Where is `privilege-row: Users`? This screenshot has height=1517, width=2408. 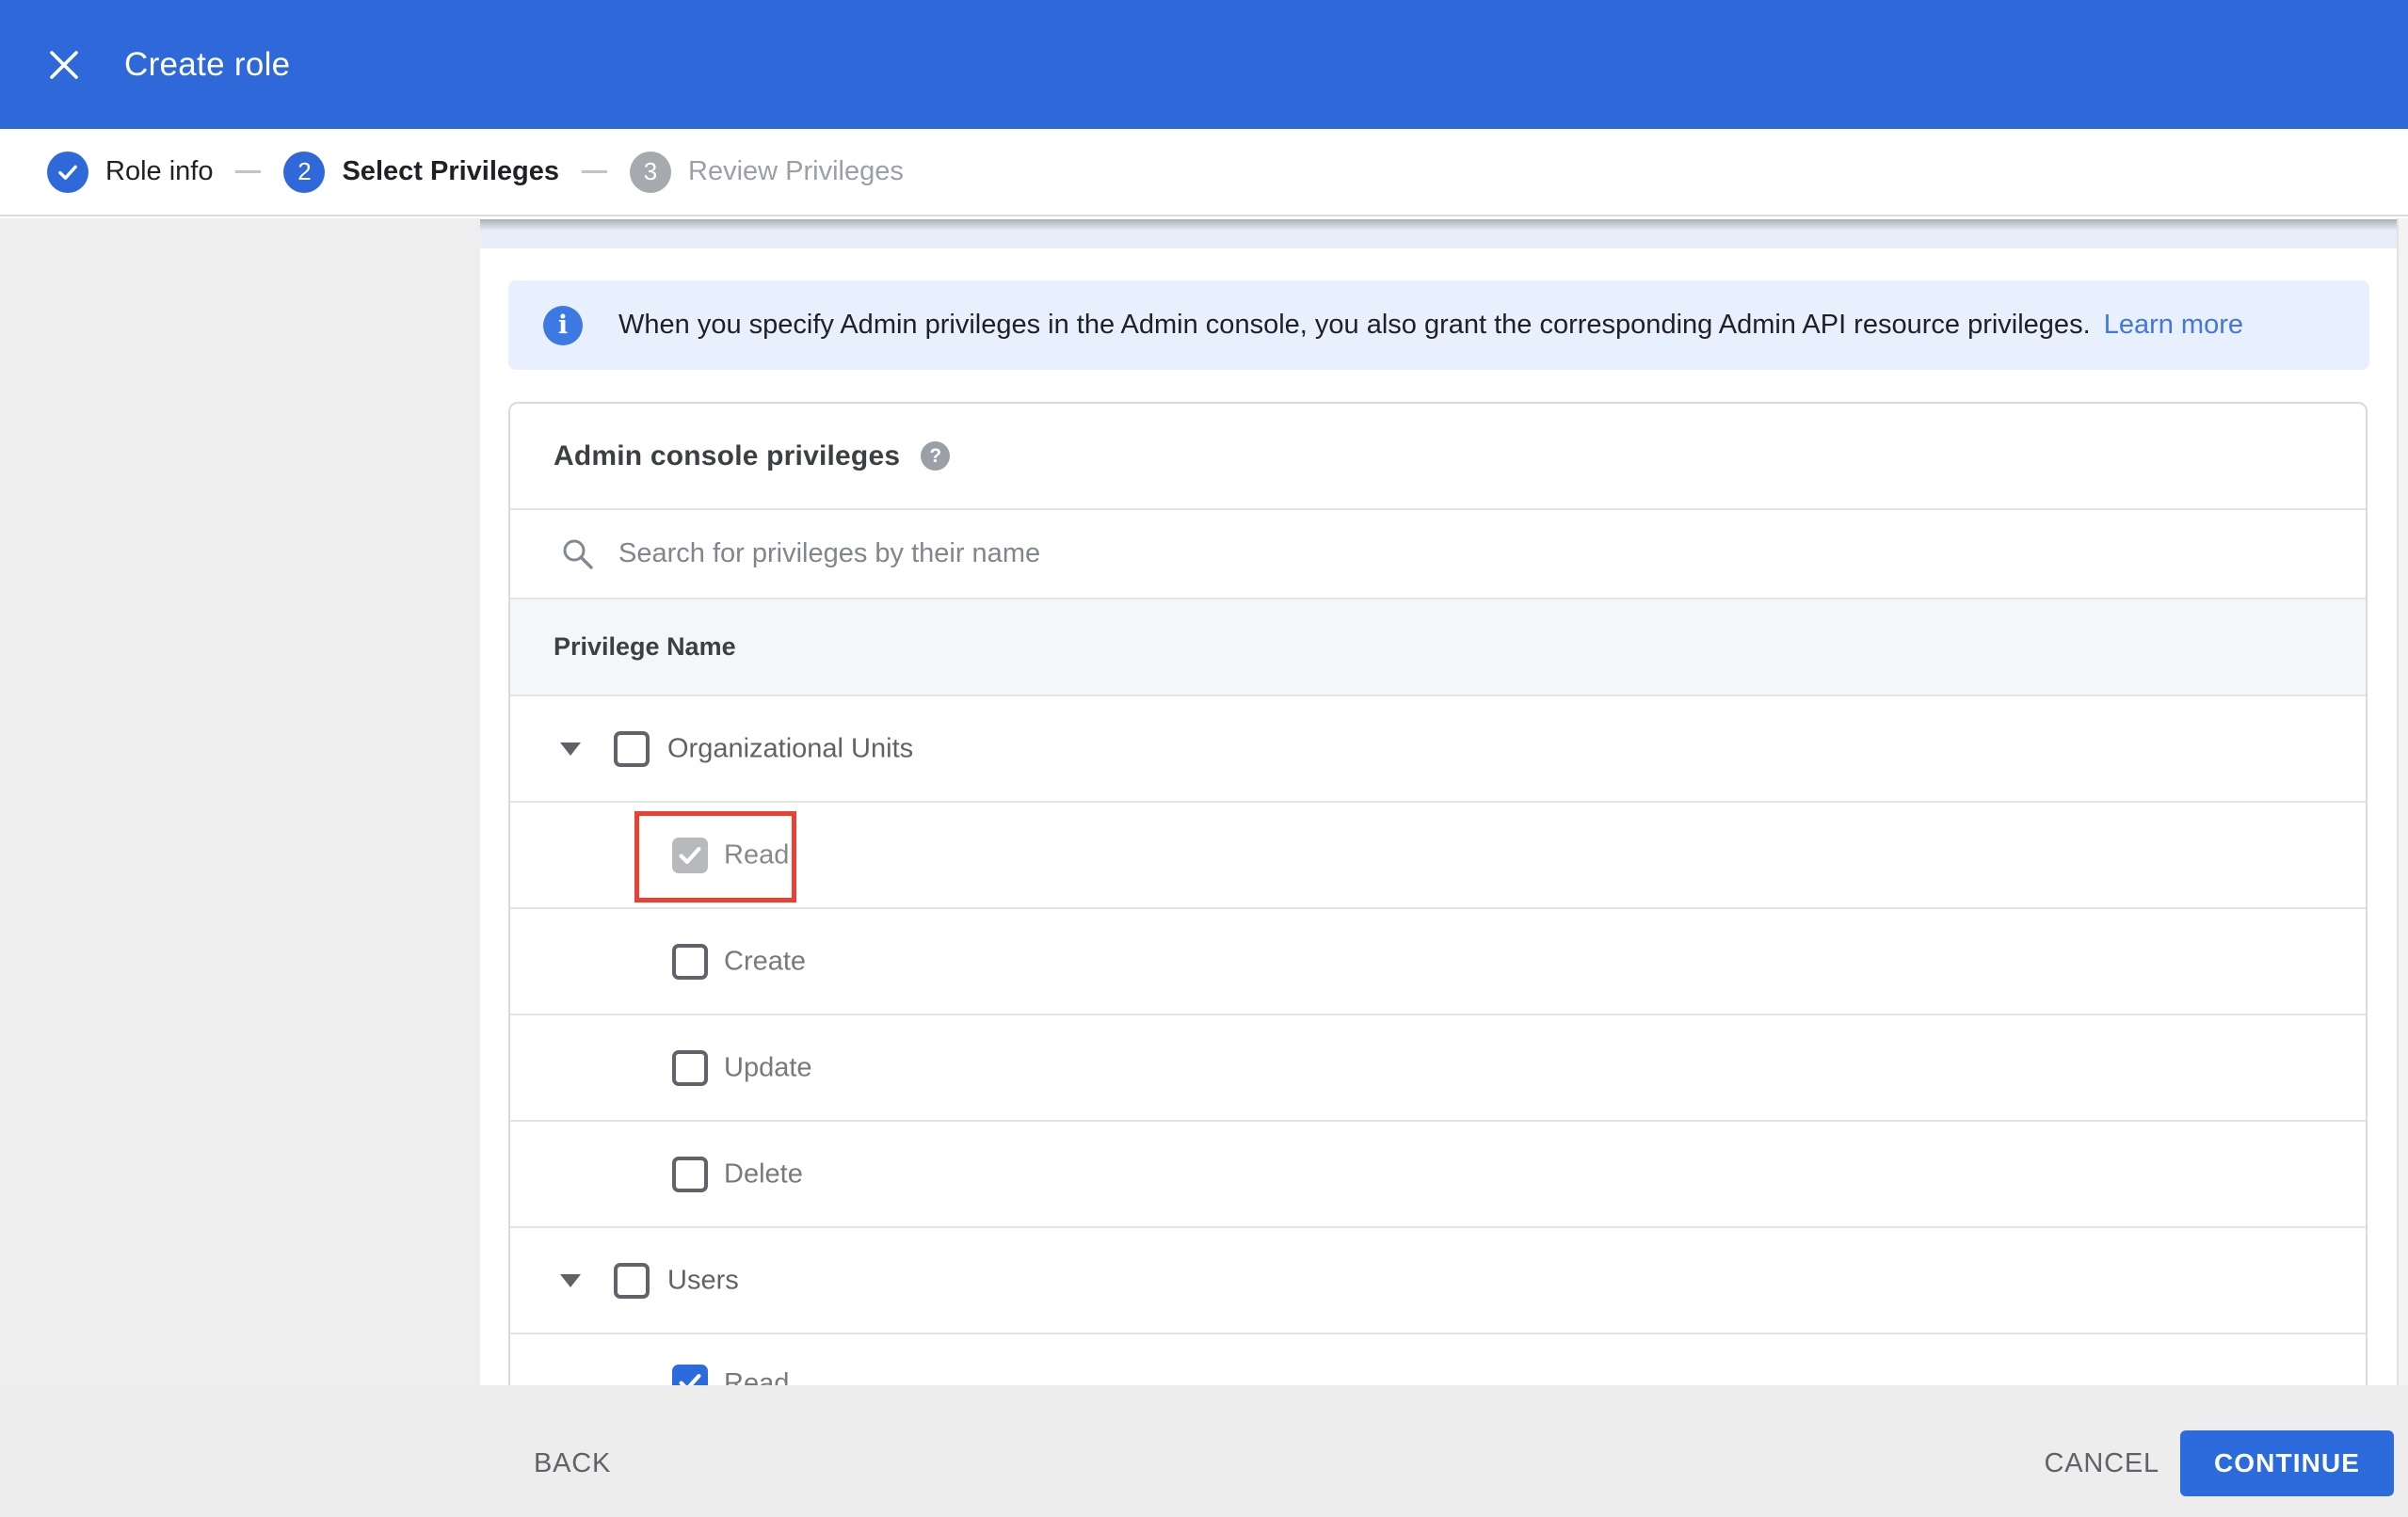
privilege-row: Users is located at coordinates (1438, 1281).